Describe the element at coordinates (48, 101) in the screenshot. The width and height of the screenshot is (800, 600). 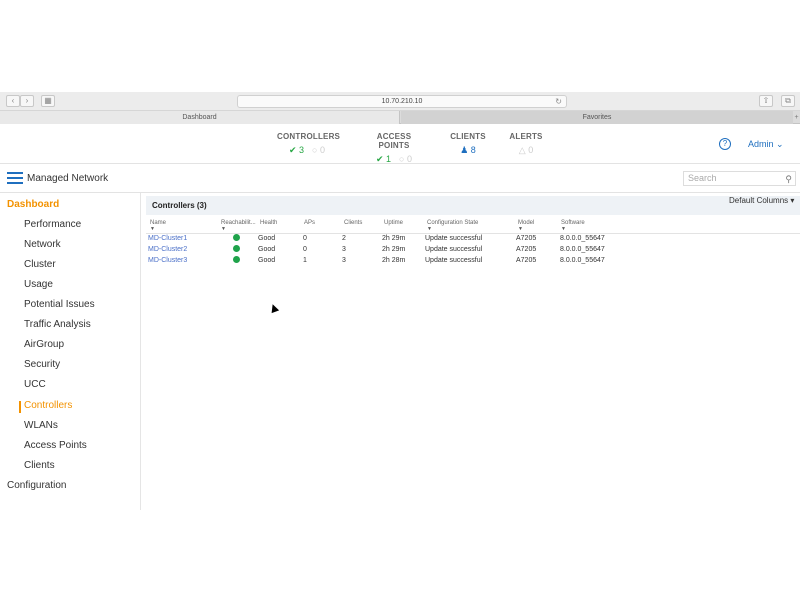
I see `sidebar-toggle-icon: ▦` at that location.